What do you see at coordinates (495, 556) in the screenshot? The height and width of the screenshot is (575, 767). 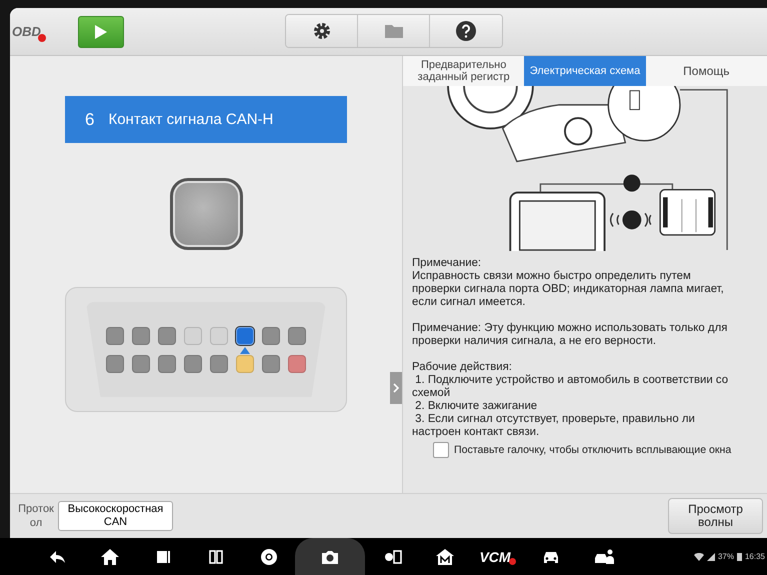 I see `vcm-logo: VCM` at bounding box center [495, 556].